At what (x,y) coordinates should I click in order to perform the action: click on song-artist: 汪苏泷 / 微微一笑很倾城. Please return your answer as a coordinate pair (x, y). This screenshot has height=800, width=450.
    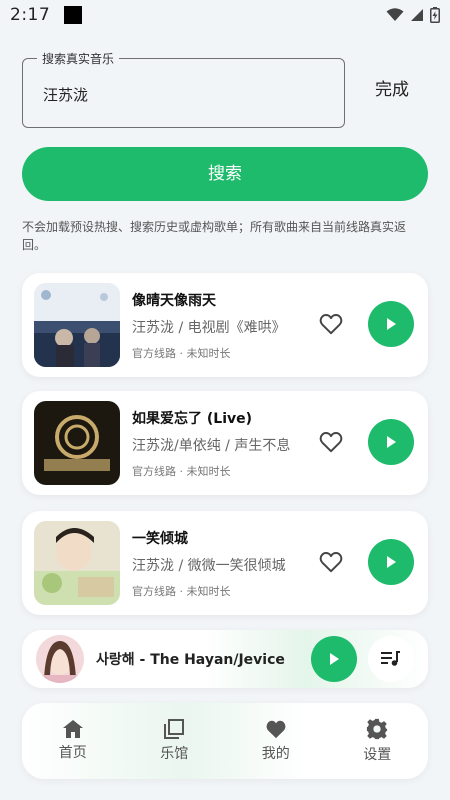
    Looking at the image, I should click on (209, 566).